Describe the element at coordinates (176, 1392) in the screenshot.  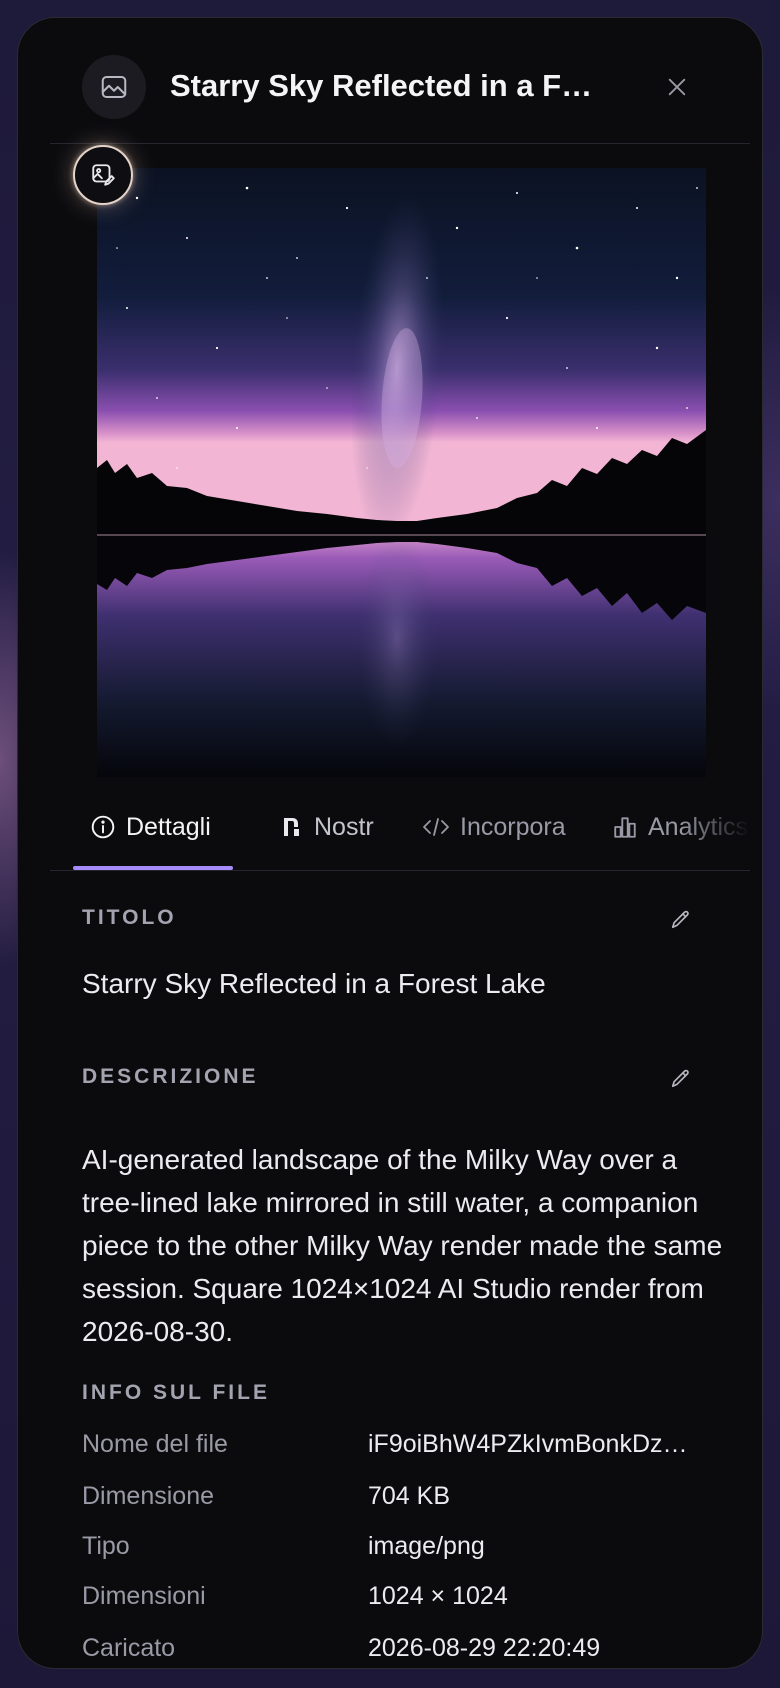
I see `file-info-label: INFO SUL FILE` at that location.